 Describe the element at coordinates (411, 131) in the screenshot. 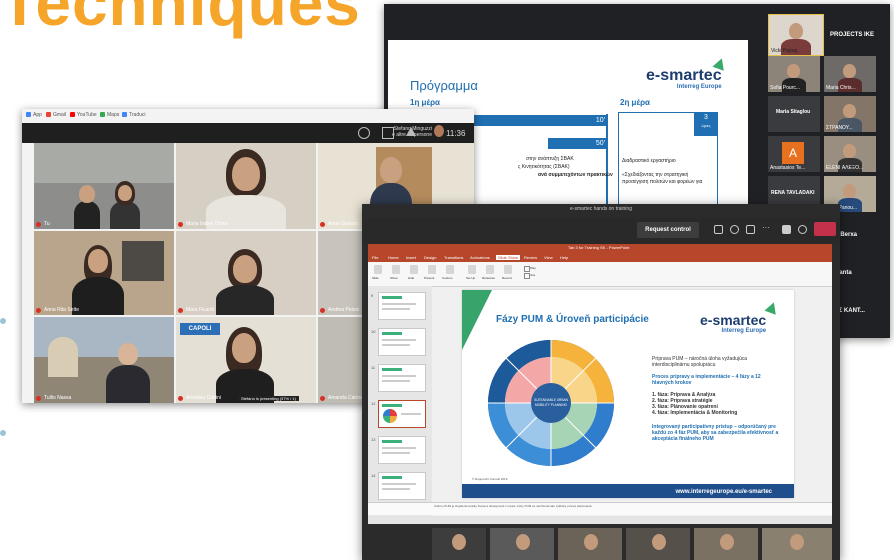

I see `activities-icon` at that location.